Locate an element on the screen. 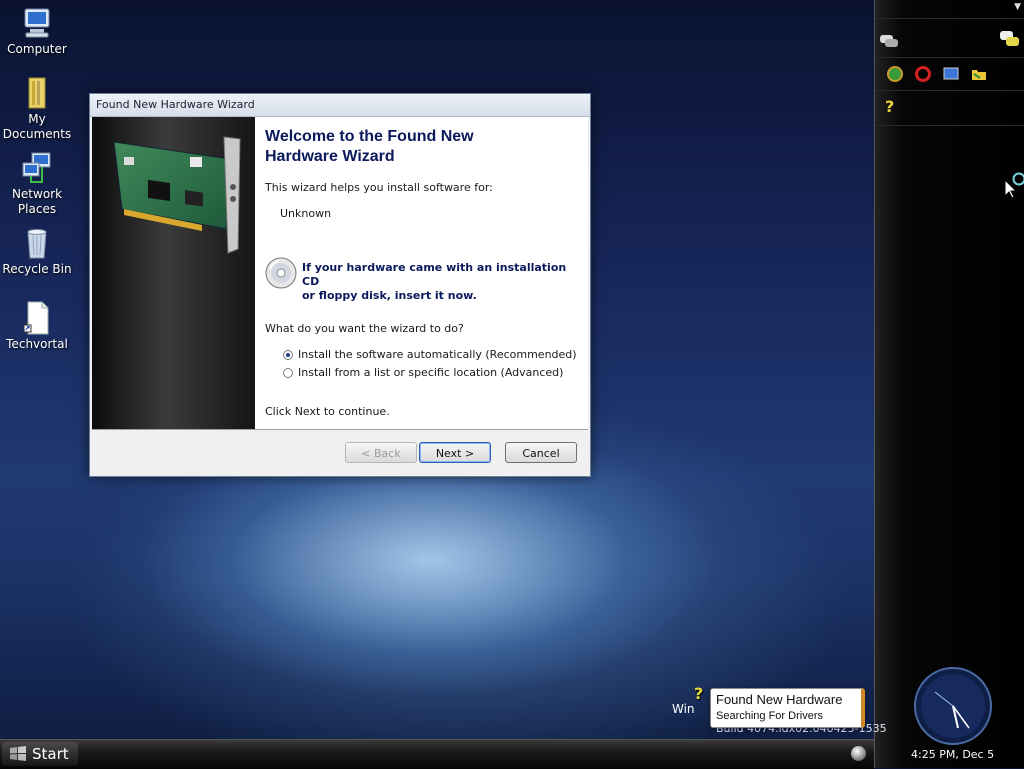 This screenshot has height=769, width=1024. hardware-card-icon is located at coordinates (173, 192).